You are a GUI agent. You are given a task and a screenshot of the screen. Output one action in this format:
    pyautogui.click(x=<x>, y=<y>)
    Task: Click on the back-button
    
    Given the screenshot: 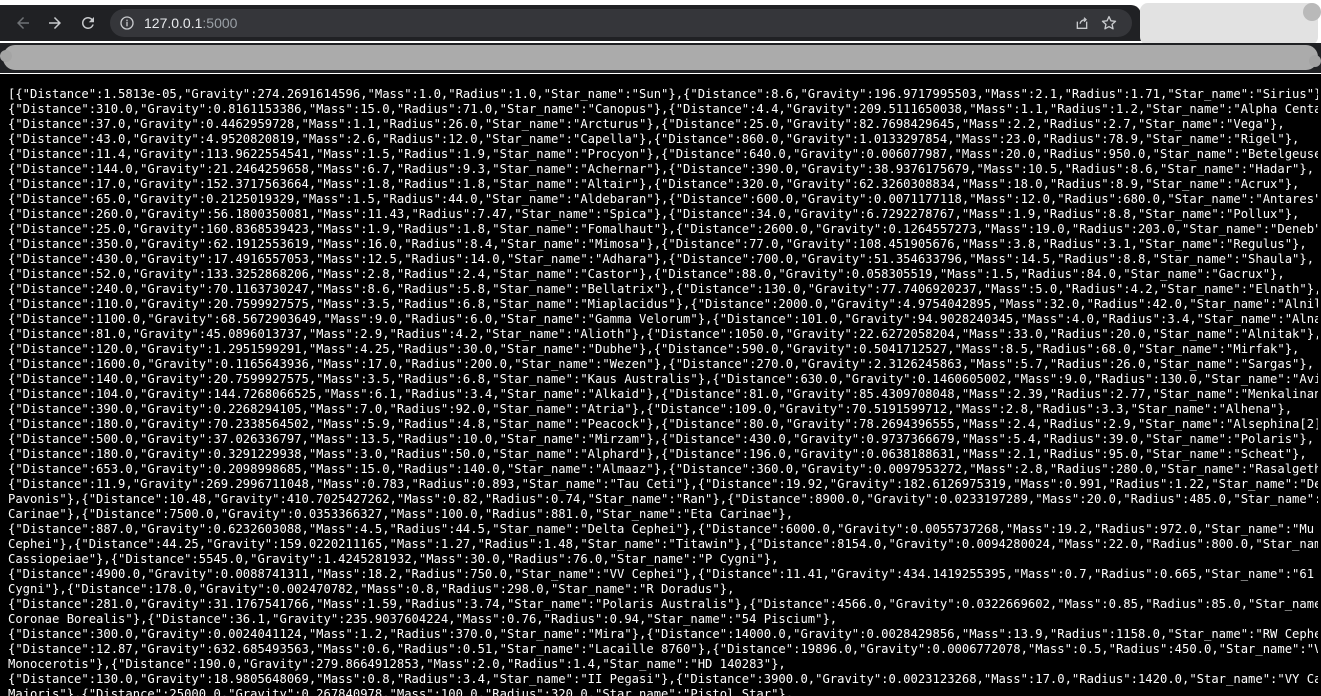 What is the action you would take?
    pyautogui.click(x=23, y=23)
    